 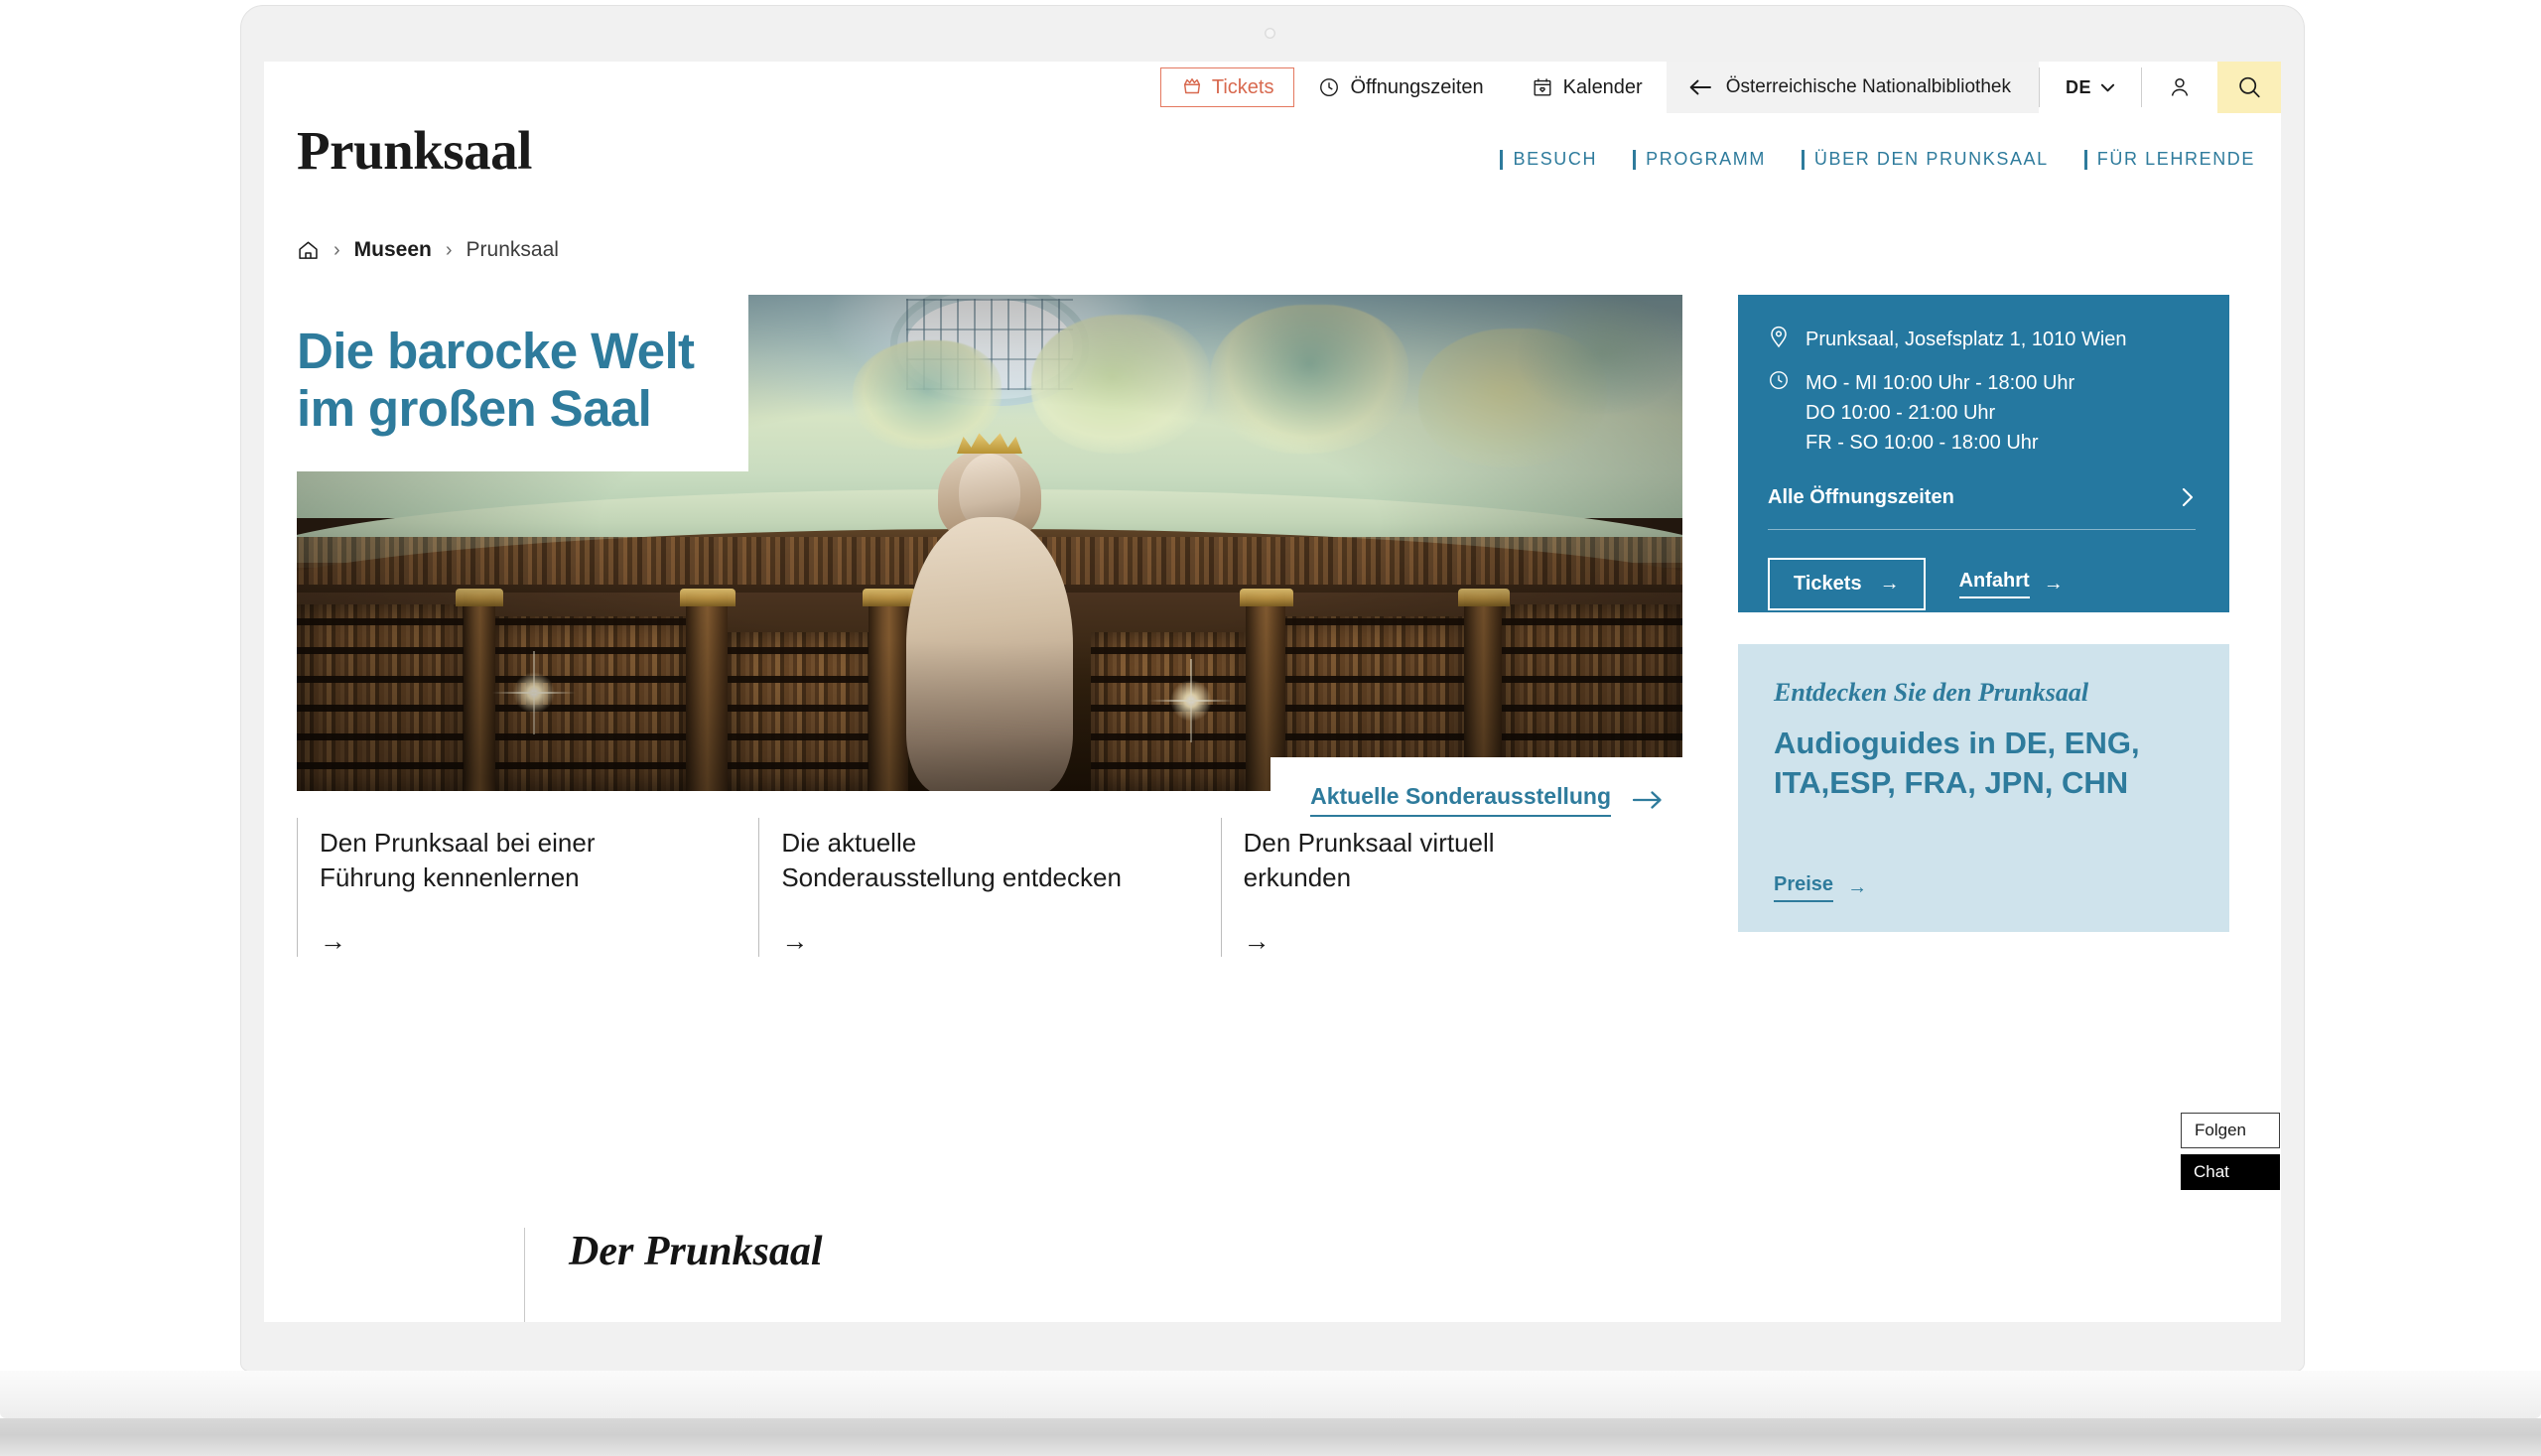 I want to click on nav-item-programm: PROGRAMM, so click(x=1700, y=159).